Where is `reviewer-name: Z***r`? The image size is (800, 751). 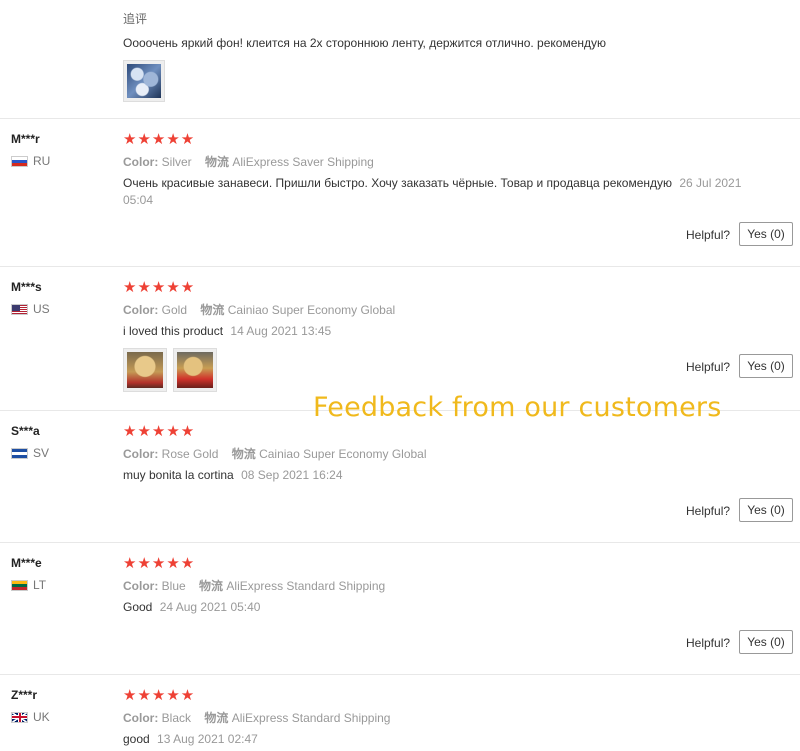
reviewer-name: Z***r is located at coordinates (24, 695).